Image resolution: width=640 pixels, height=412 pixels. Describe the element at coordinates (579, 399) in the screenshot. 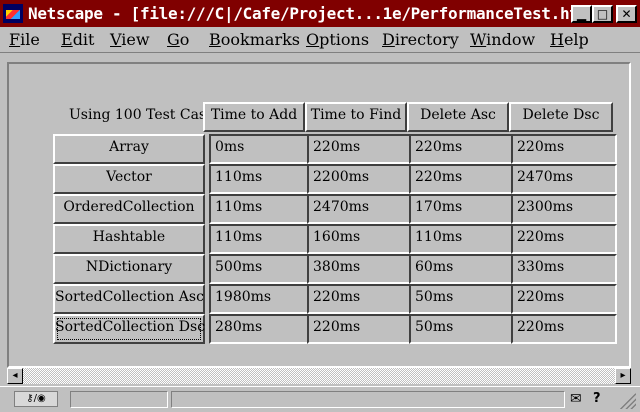

I see `mail-icon: ✉` at that location.